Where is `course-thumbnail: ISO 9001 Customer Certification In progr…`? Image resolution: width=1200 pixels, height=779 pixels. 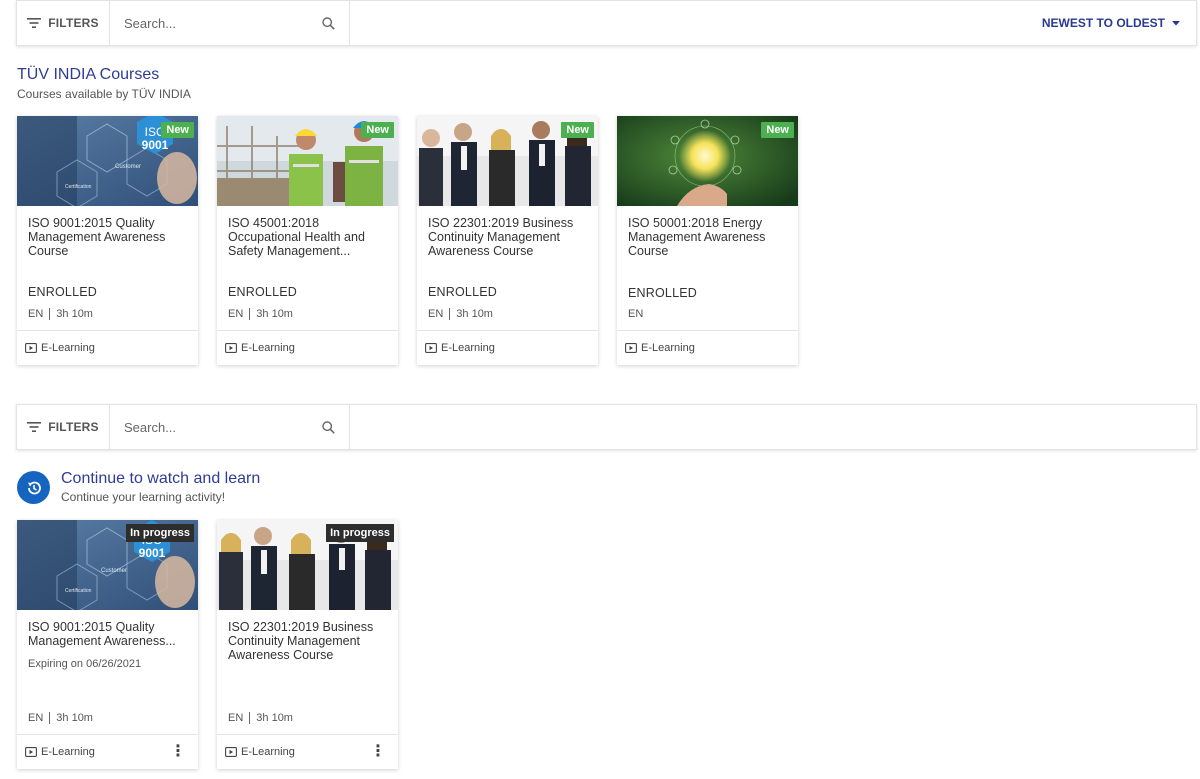 course-thumbnail: ISO 9001 Customer Certification In progr… is located at coordinates (107, 565).